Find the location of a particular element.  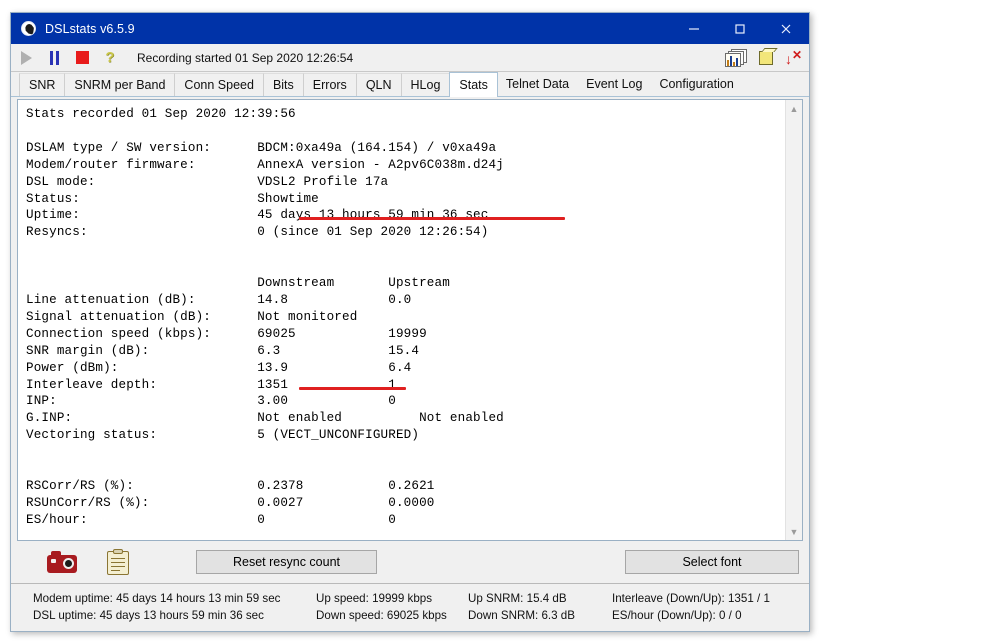

clipboard-copy-icon is located at coordinates (118, 562).